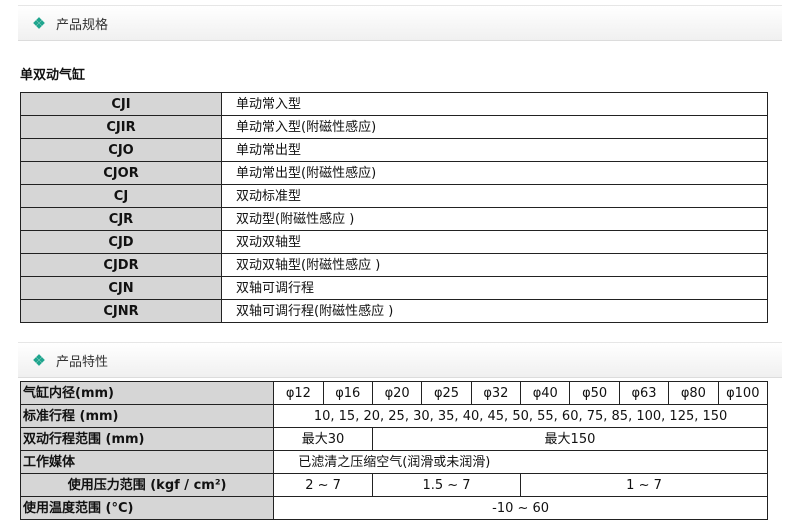 The image size is (800, 529). I want to click on bore-cell: φ80, so click(693, 393).